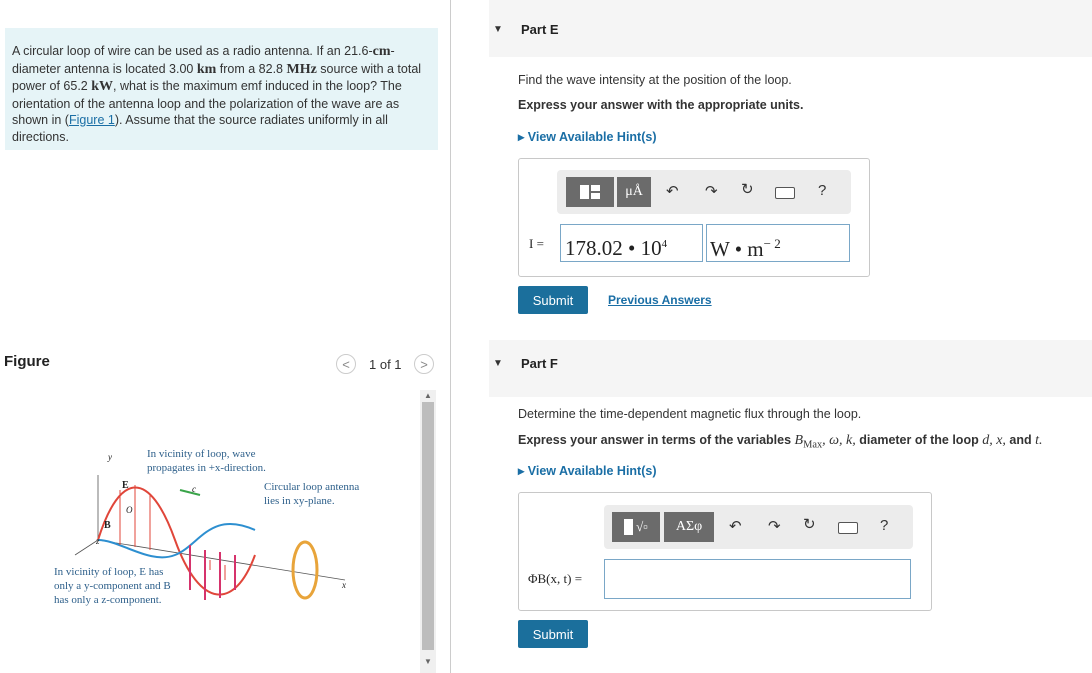  What do you see at coordinates (312, 494) in the screenshot?
I see `caption-loop: Circular loop antenna lies in xy-plane.` at bounding box center [312, 494].